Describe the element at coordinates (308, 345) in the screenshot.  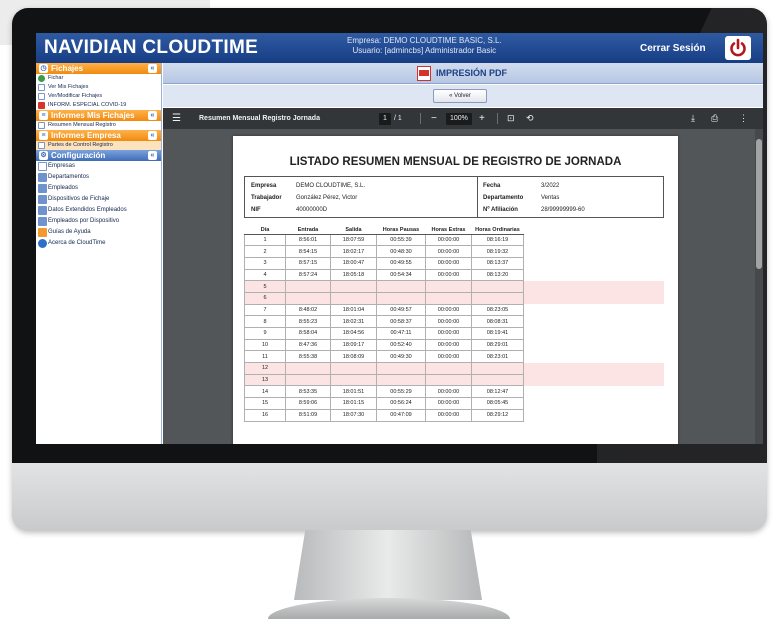
I see `table-cell: 8:47:36` at that location.